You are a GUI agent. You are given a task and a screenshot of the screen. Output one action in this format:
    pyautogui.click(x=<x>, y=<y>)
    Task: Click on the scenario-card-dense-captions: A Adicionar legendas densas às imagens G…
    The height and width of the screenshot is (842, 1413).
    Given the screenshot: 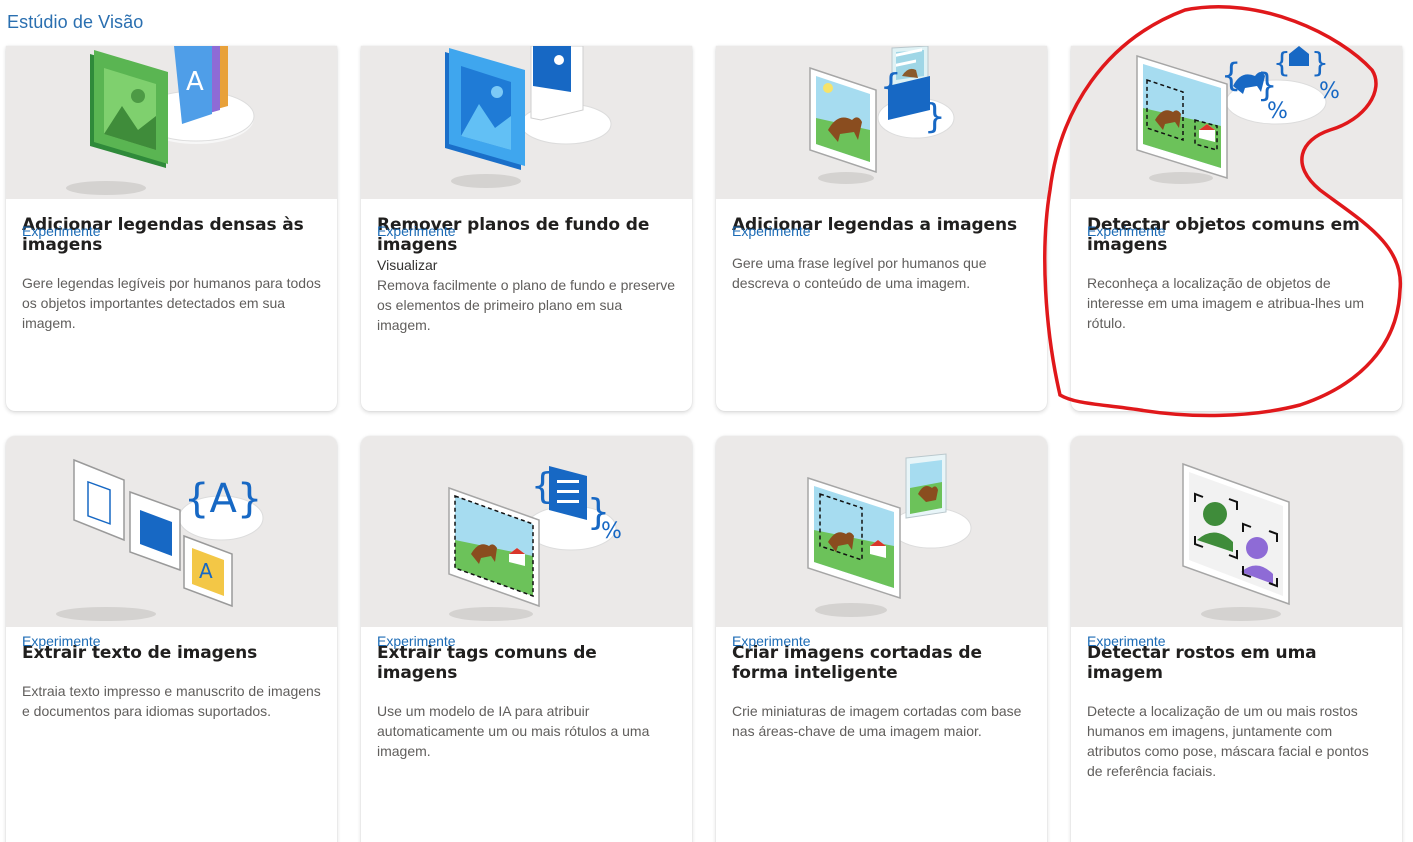 What is the action you would take?
    pyautogui.click(x=171, y=228)
    